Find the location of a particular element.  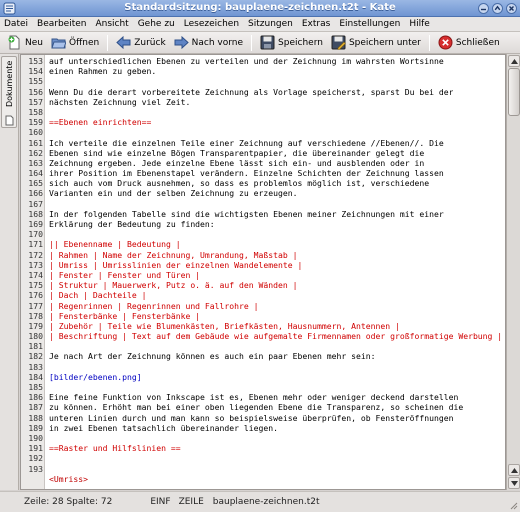

line-text: | Fenster | Fenster und Türen | is located at coordinates (125, 274).